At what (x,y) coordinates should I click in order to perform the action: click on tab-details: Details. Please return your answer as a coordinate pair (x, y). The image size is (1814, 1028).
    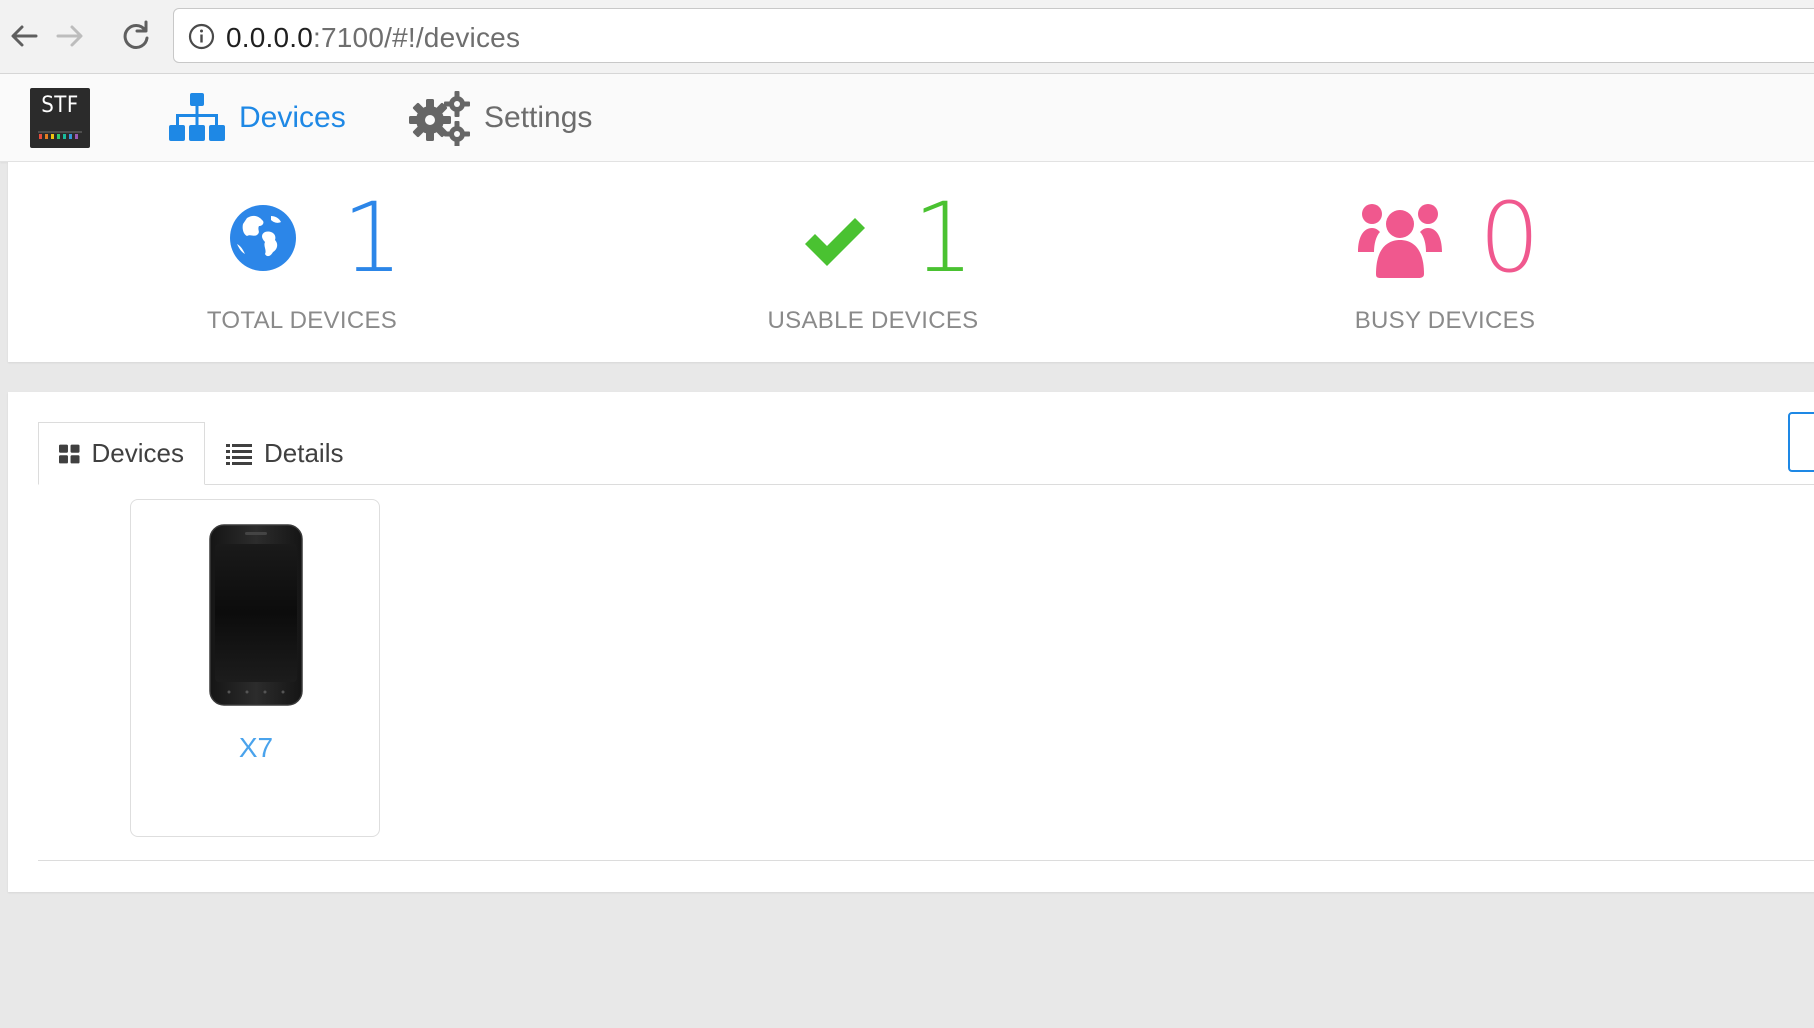
    Looking at the image, I should click on (284, 453).